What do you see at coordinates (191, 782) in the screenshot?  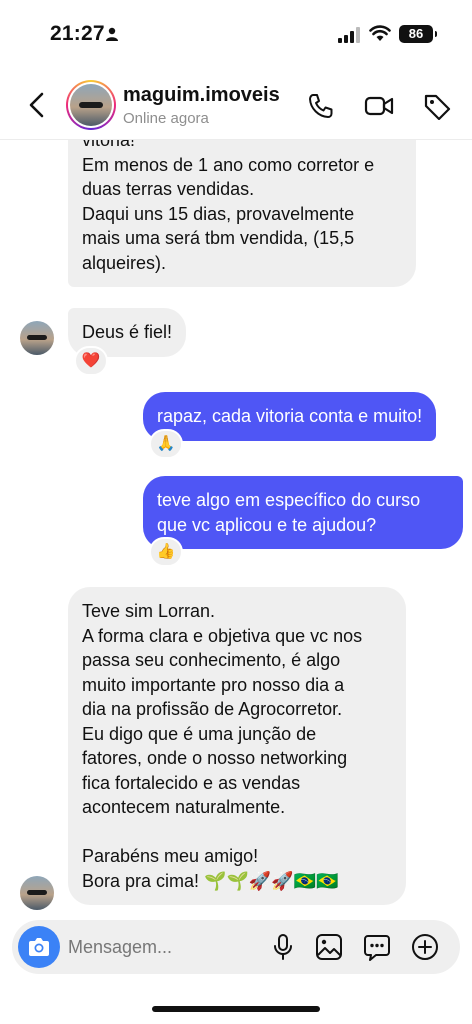 I see `message-line: fica fortalecido e as vendas` at bounding box center [191, 782].